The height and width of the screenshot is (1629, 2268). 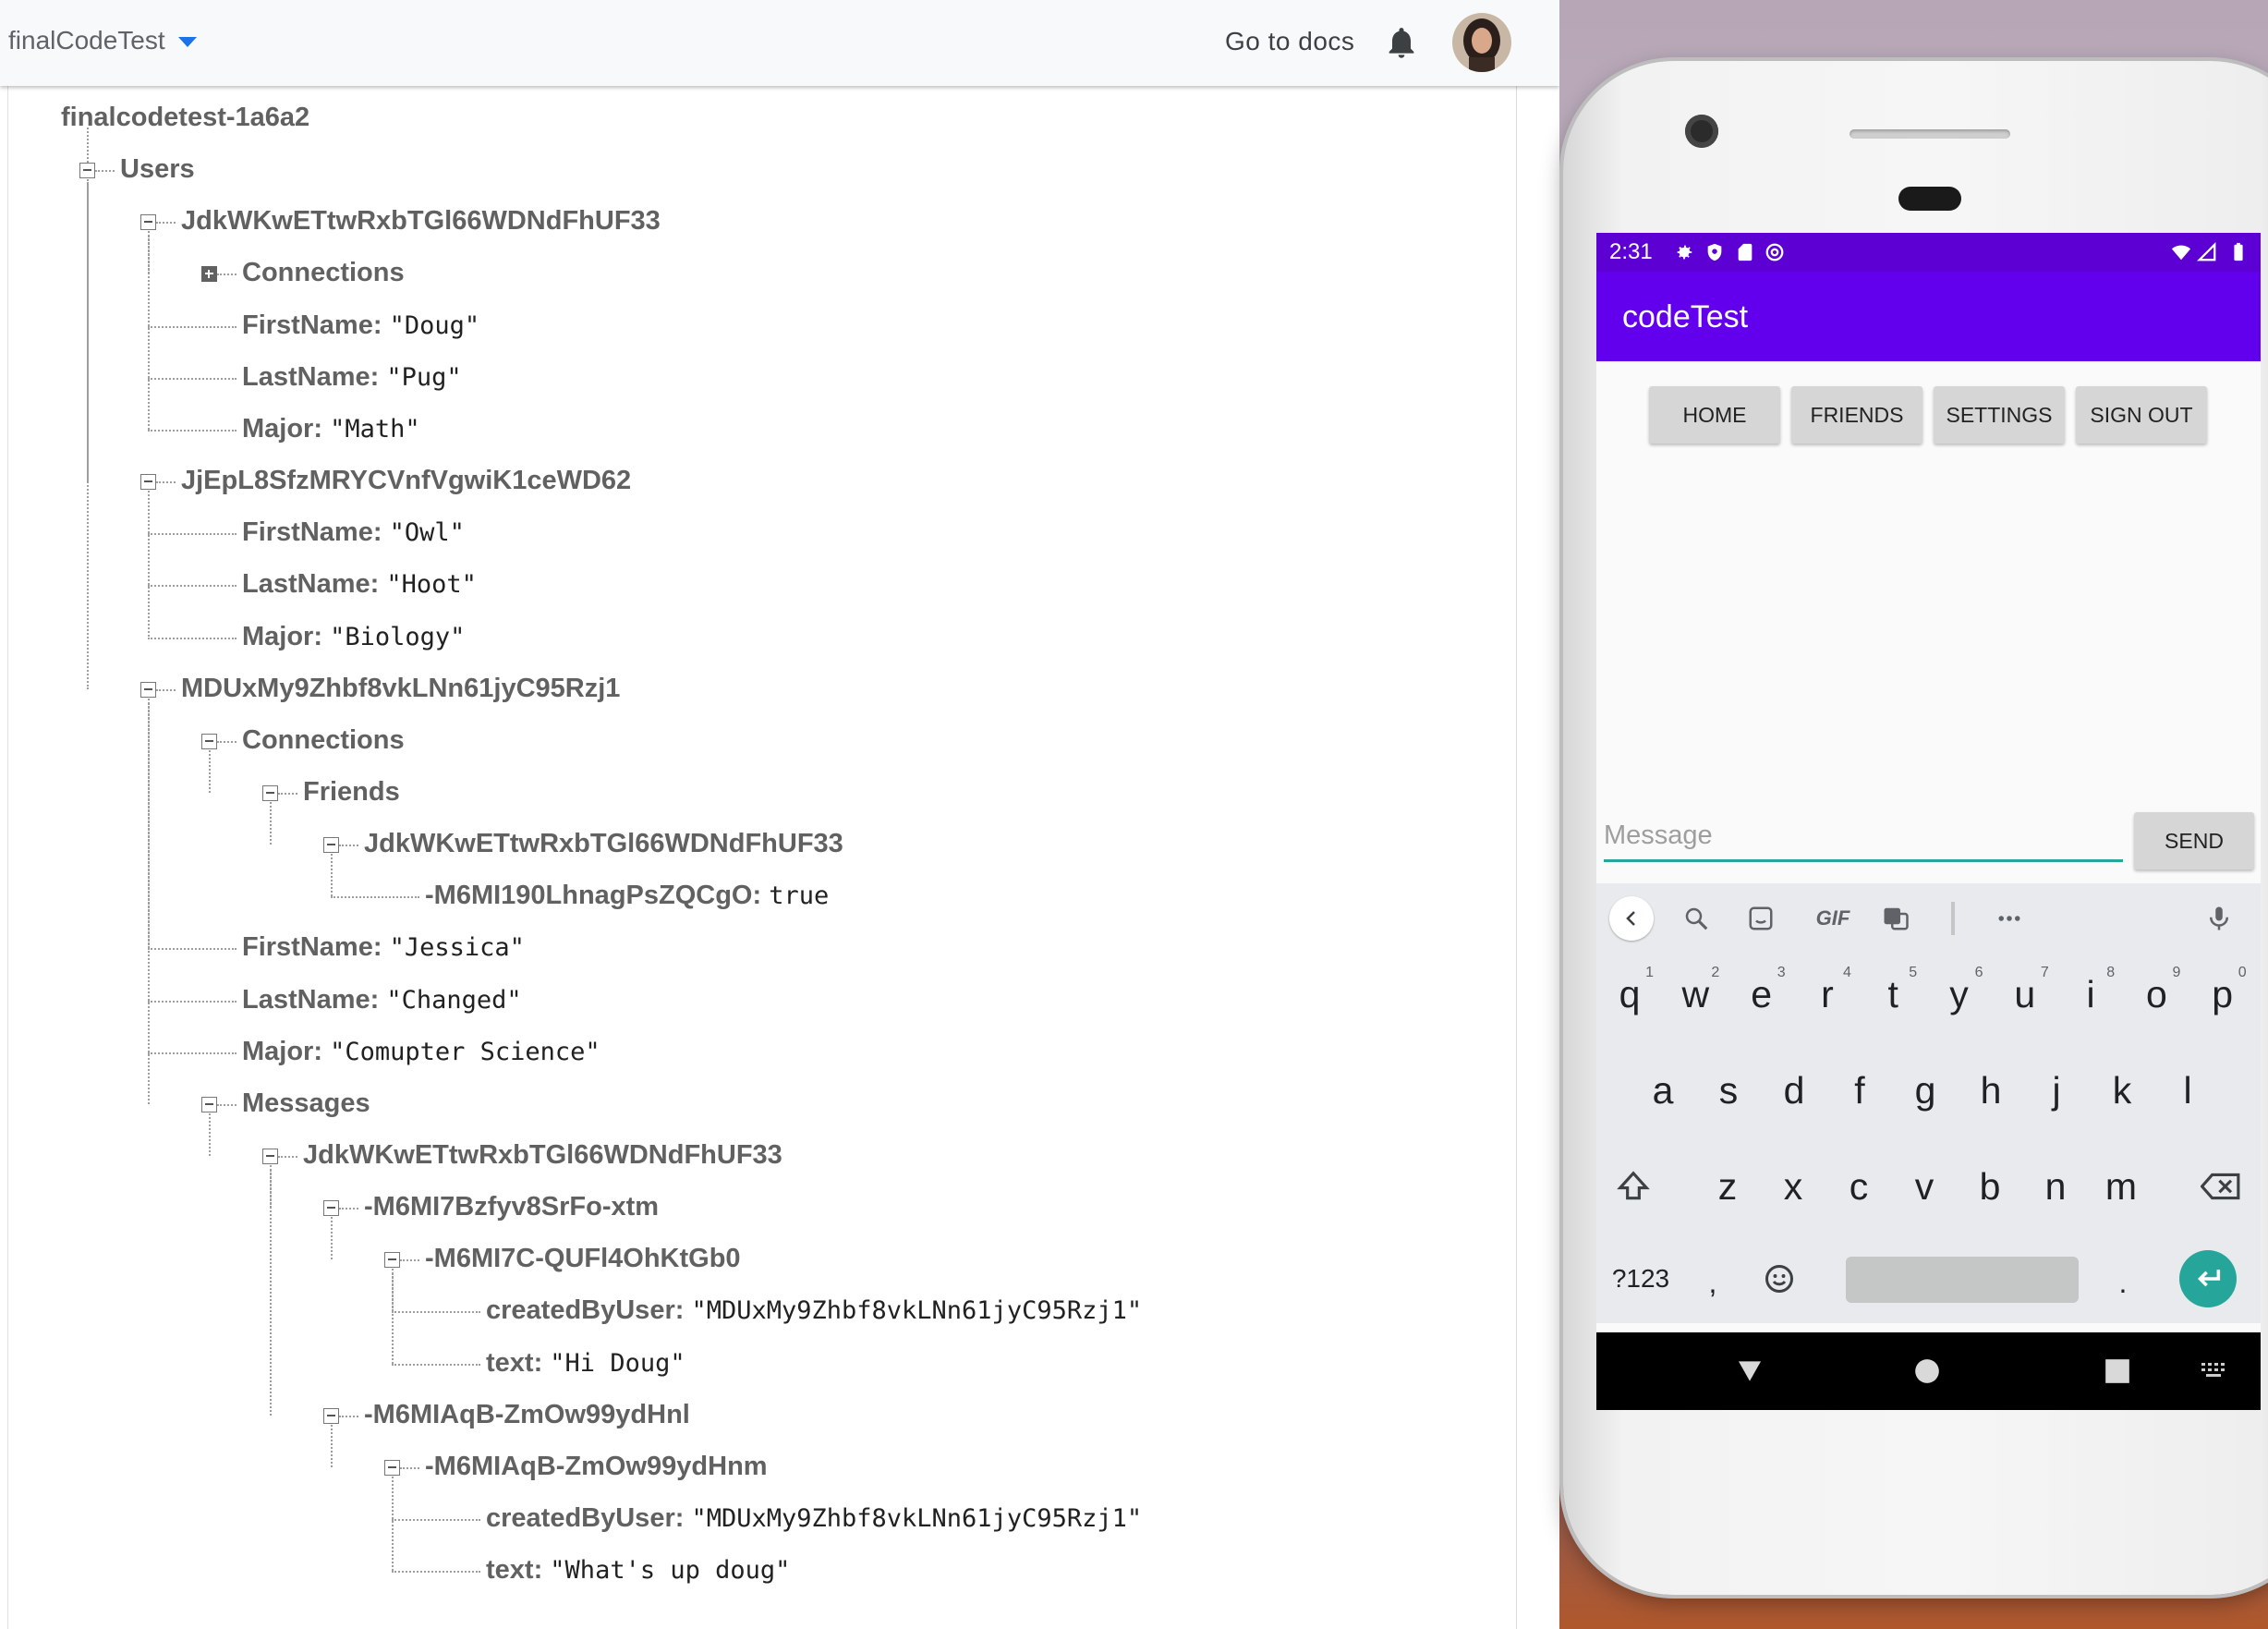 I want to click on tree-node: -M6MI7C-QUFl4OhKtGb0, so click(x=583, y=1258).